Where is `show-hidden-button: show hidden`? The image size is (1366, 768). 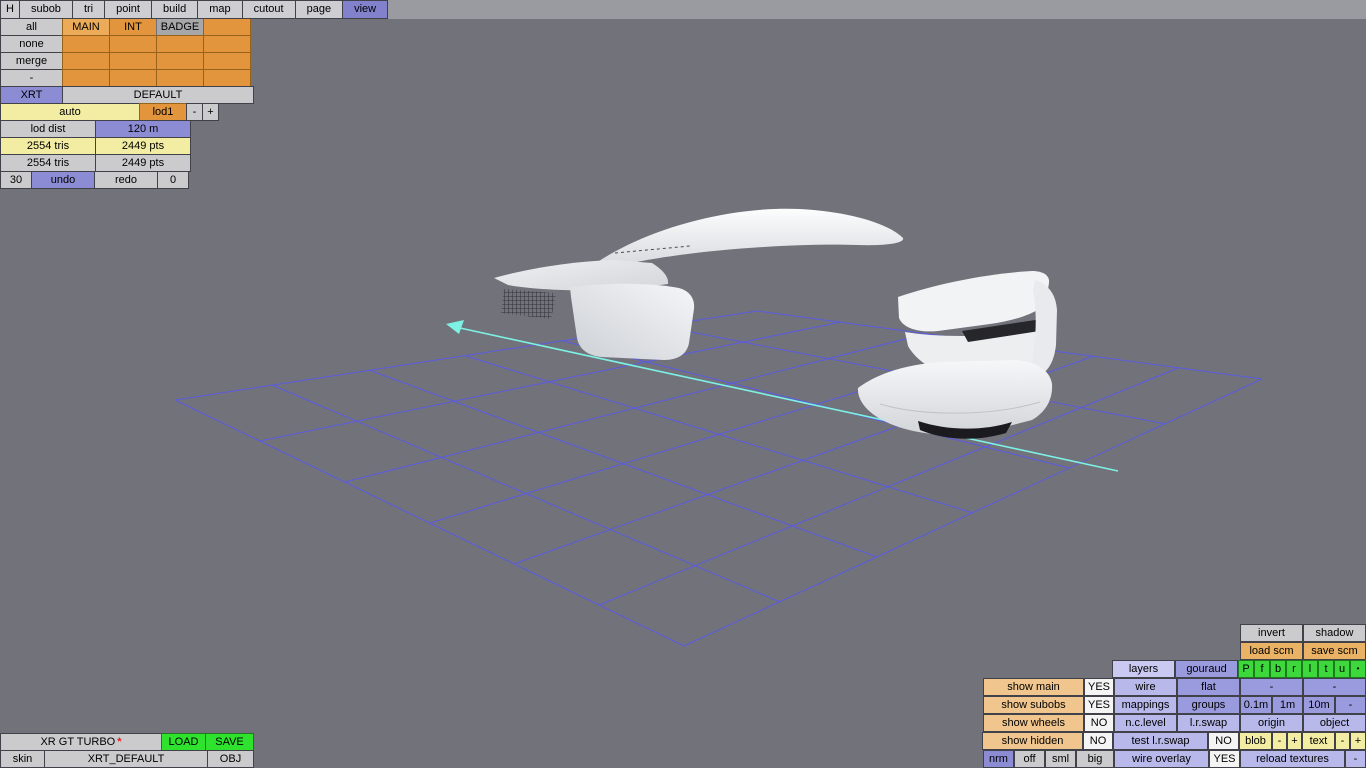
show-hidden-button: show hidden is located at coordinates (1032, 741).